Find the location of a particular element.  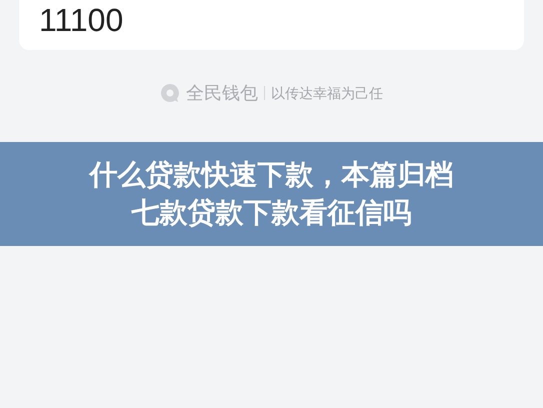

banner-title-line: 七款贷款下款看征信吗 is located at coordinates (272, 213).